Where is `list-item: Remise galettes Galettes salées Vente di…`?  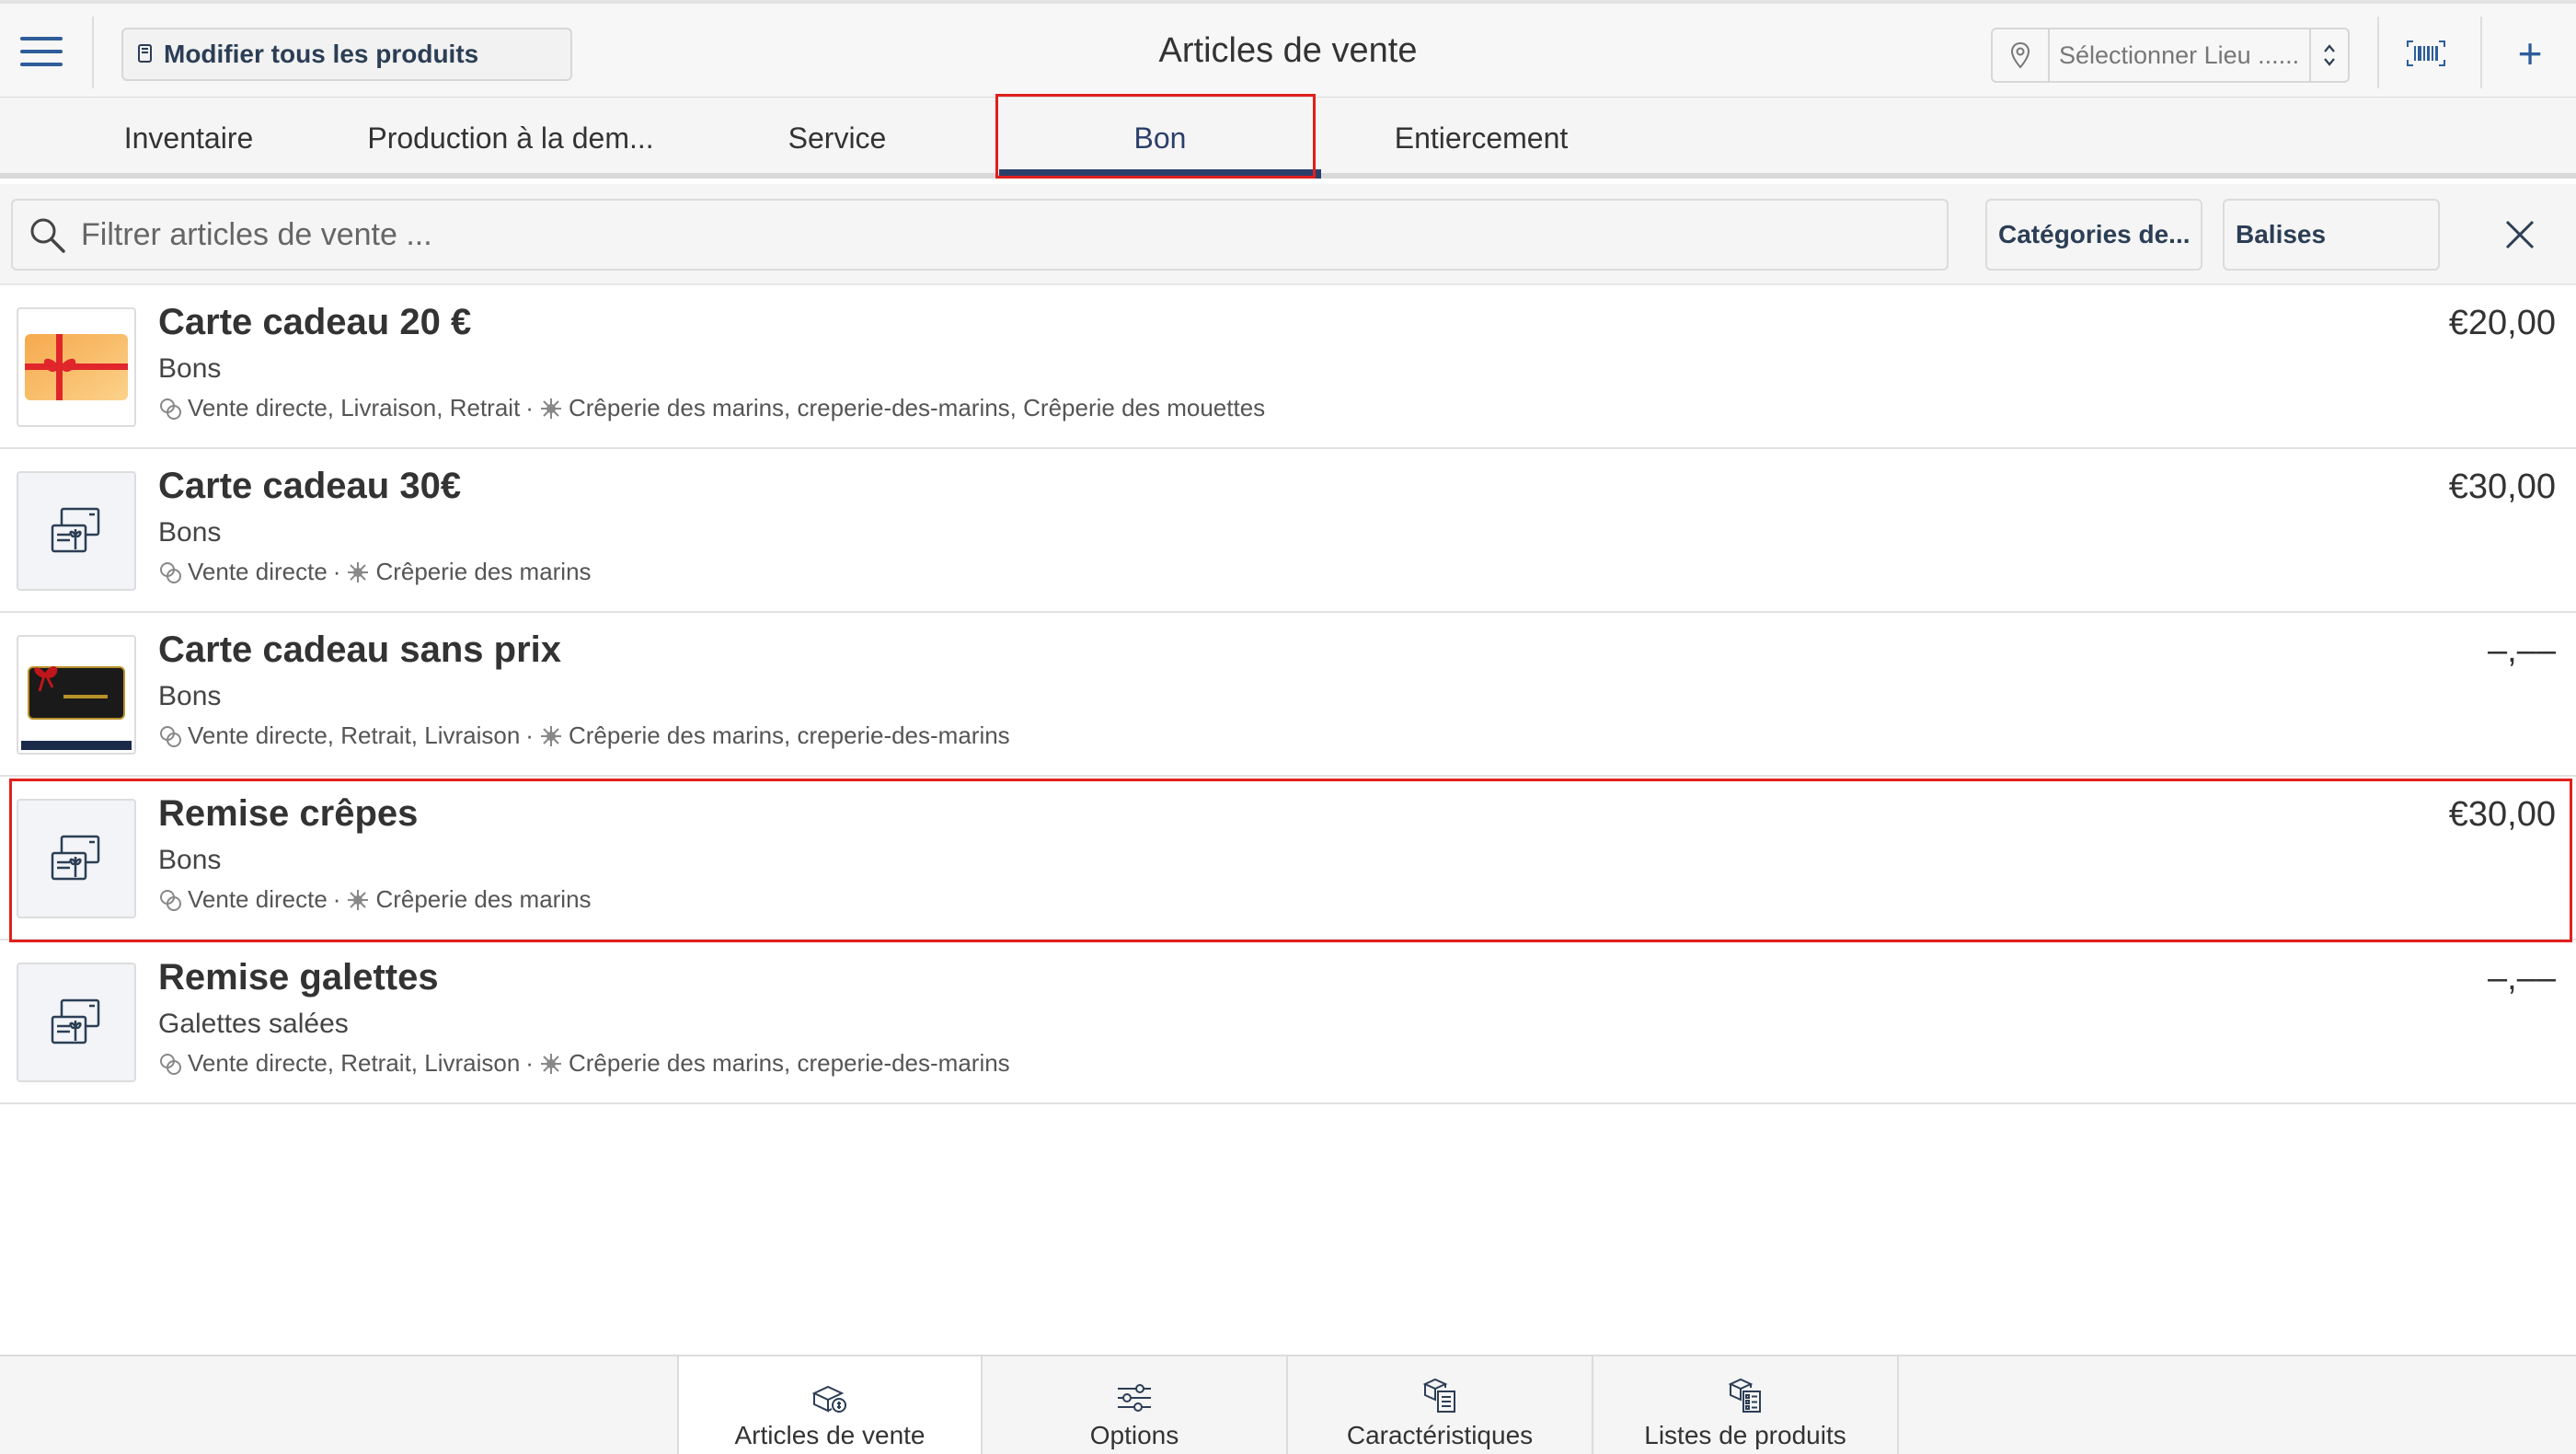 list-item: Remise galettes Galettes salées Vente di… is located at coordinates (1288, 1022).